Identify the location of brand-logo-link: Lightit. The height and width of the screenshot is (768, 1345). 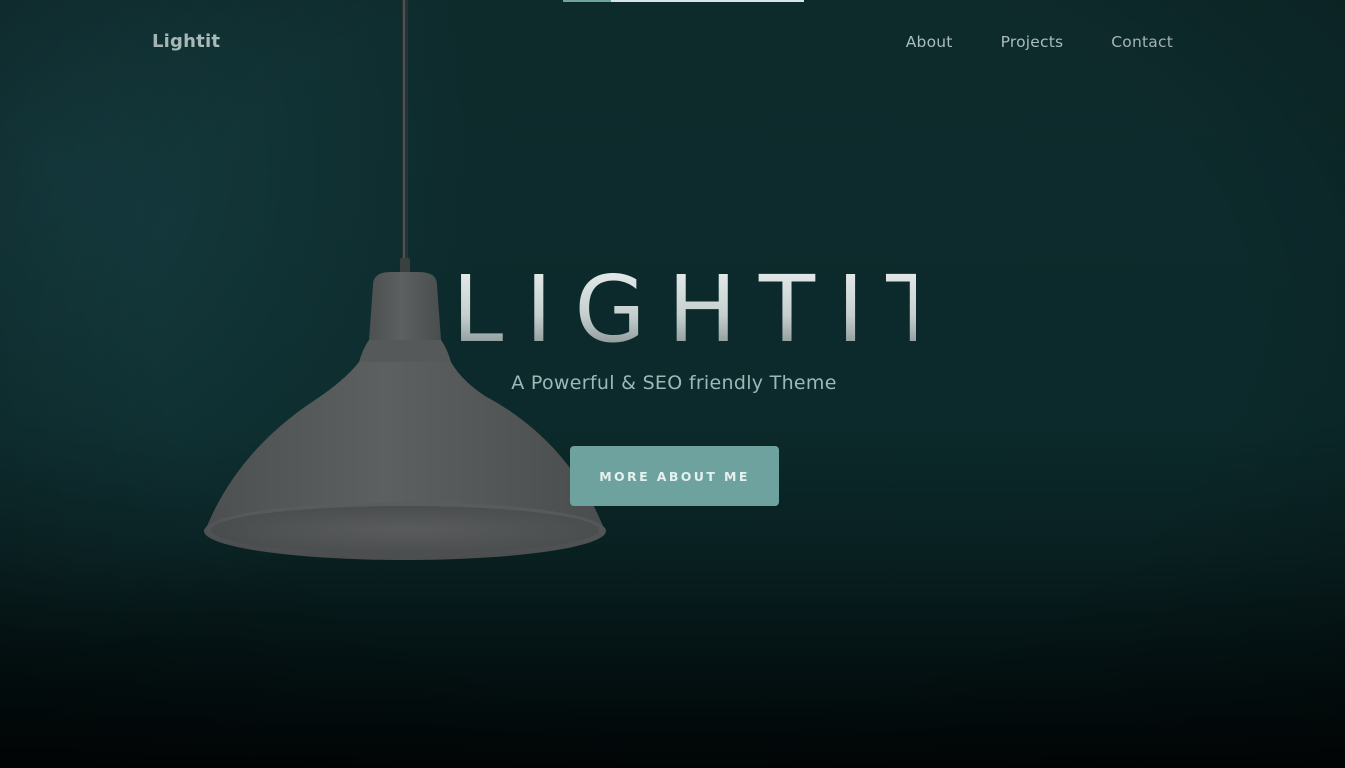
(186, 41).